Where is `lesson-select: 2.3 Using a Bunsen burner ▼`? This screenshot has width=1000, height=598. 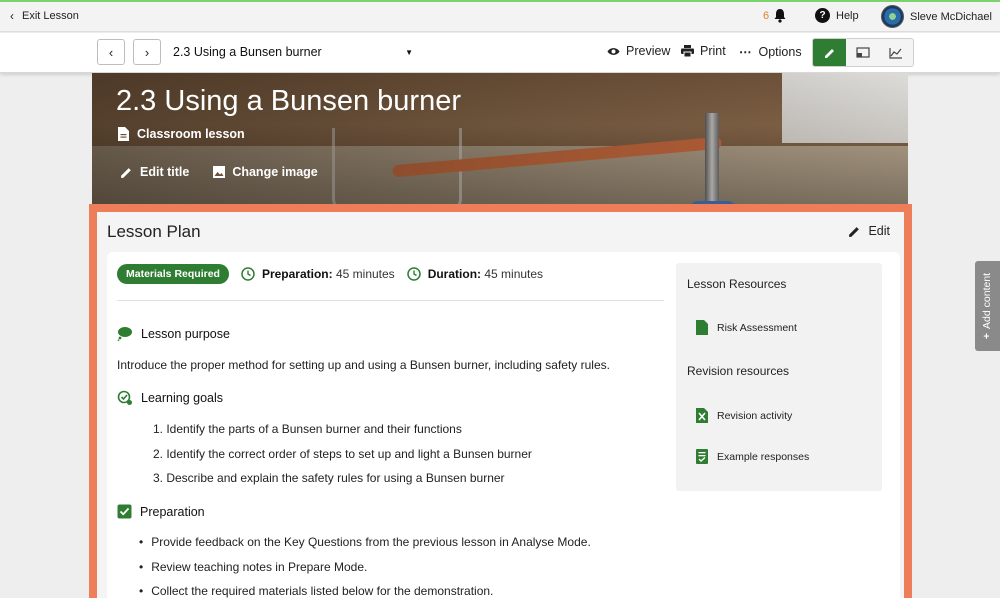
lesson-select: 2.3 Using a Bunsen burner ▼ is located at coordinates (293, 52).